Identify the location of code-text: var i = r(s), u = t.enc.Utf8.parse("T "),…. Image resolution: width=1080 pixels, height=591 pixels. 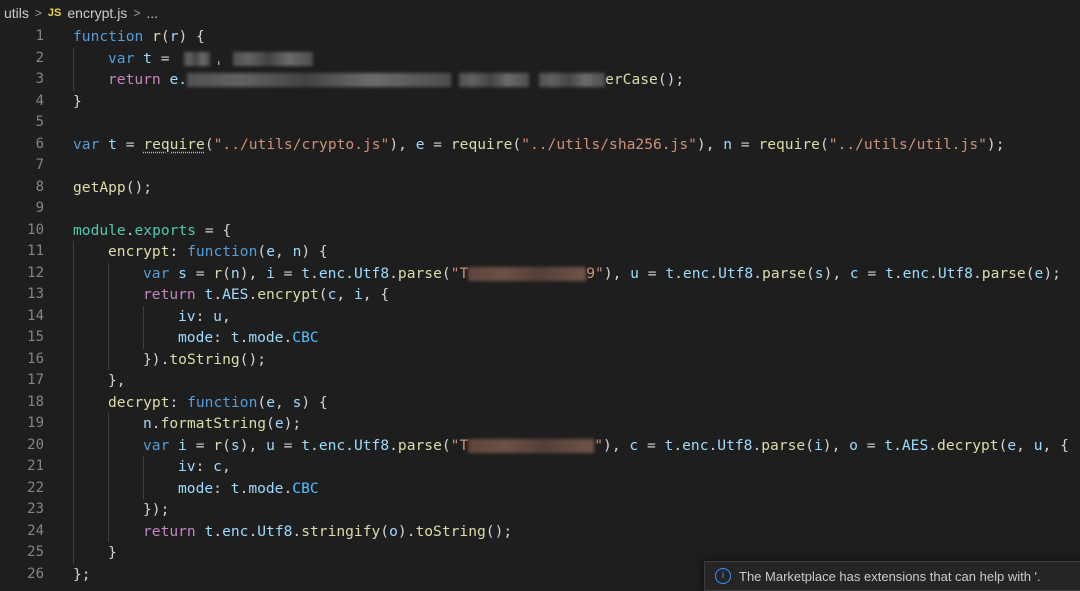
(606, 445).